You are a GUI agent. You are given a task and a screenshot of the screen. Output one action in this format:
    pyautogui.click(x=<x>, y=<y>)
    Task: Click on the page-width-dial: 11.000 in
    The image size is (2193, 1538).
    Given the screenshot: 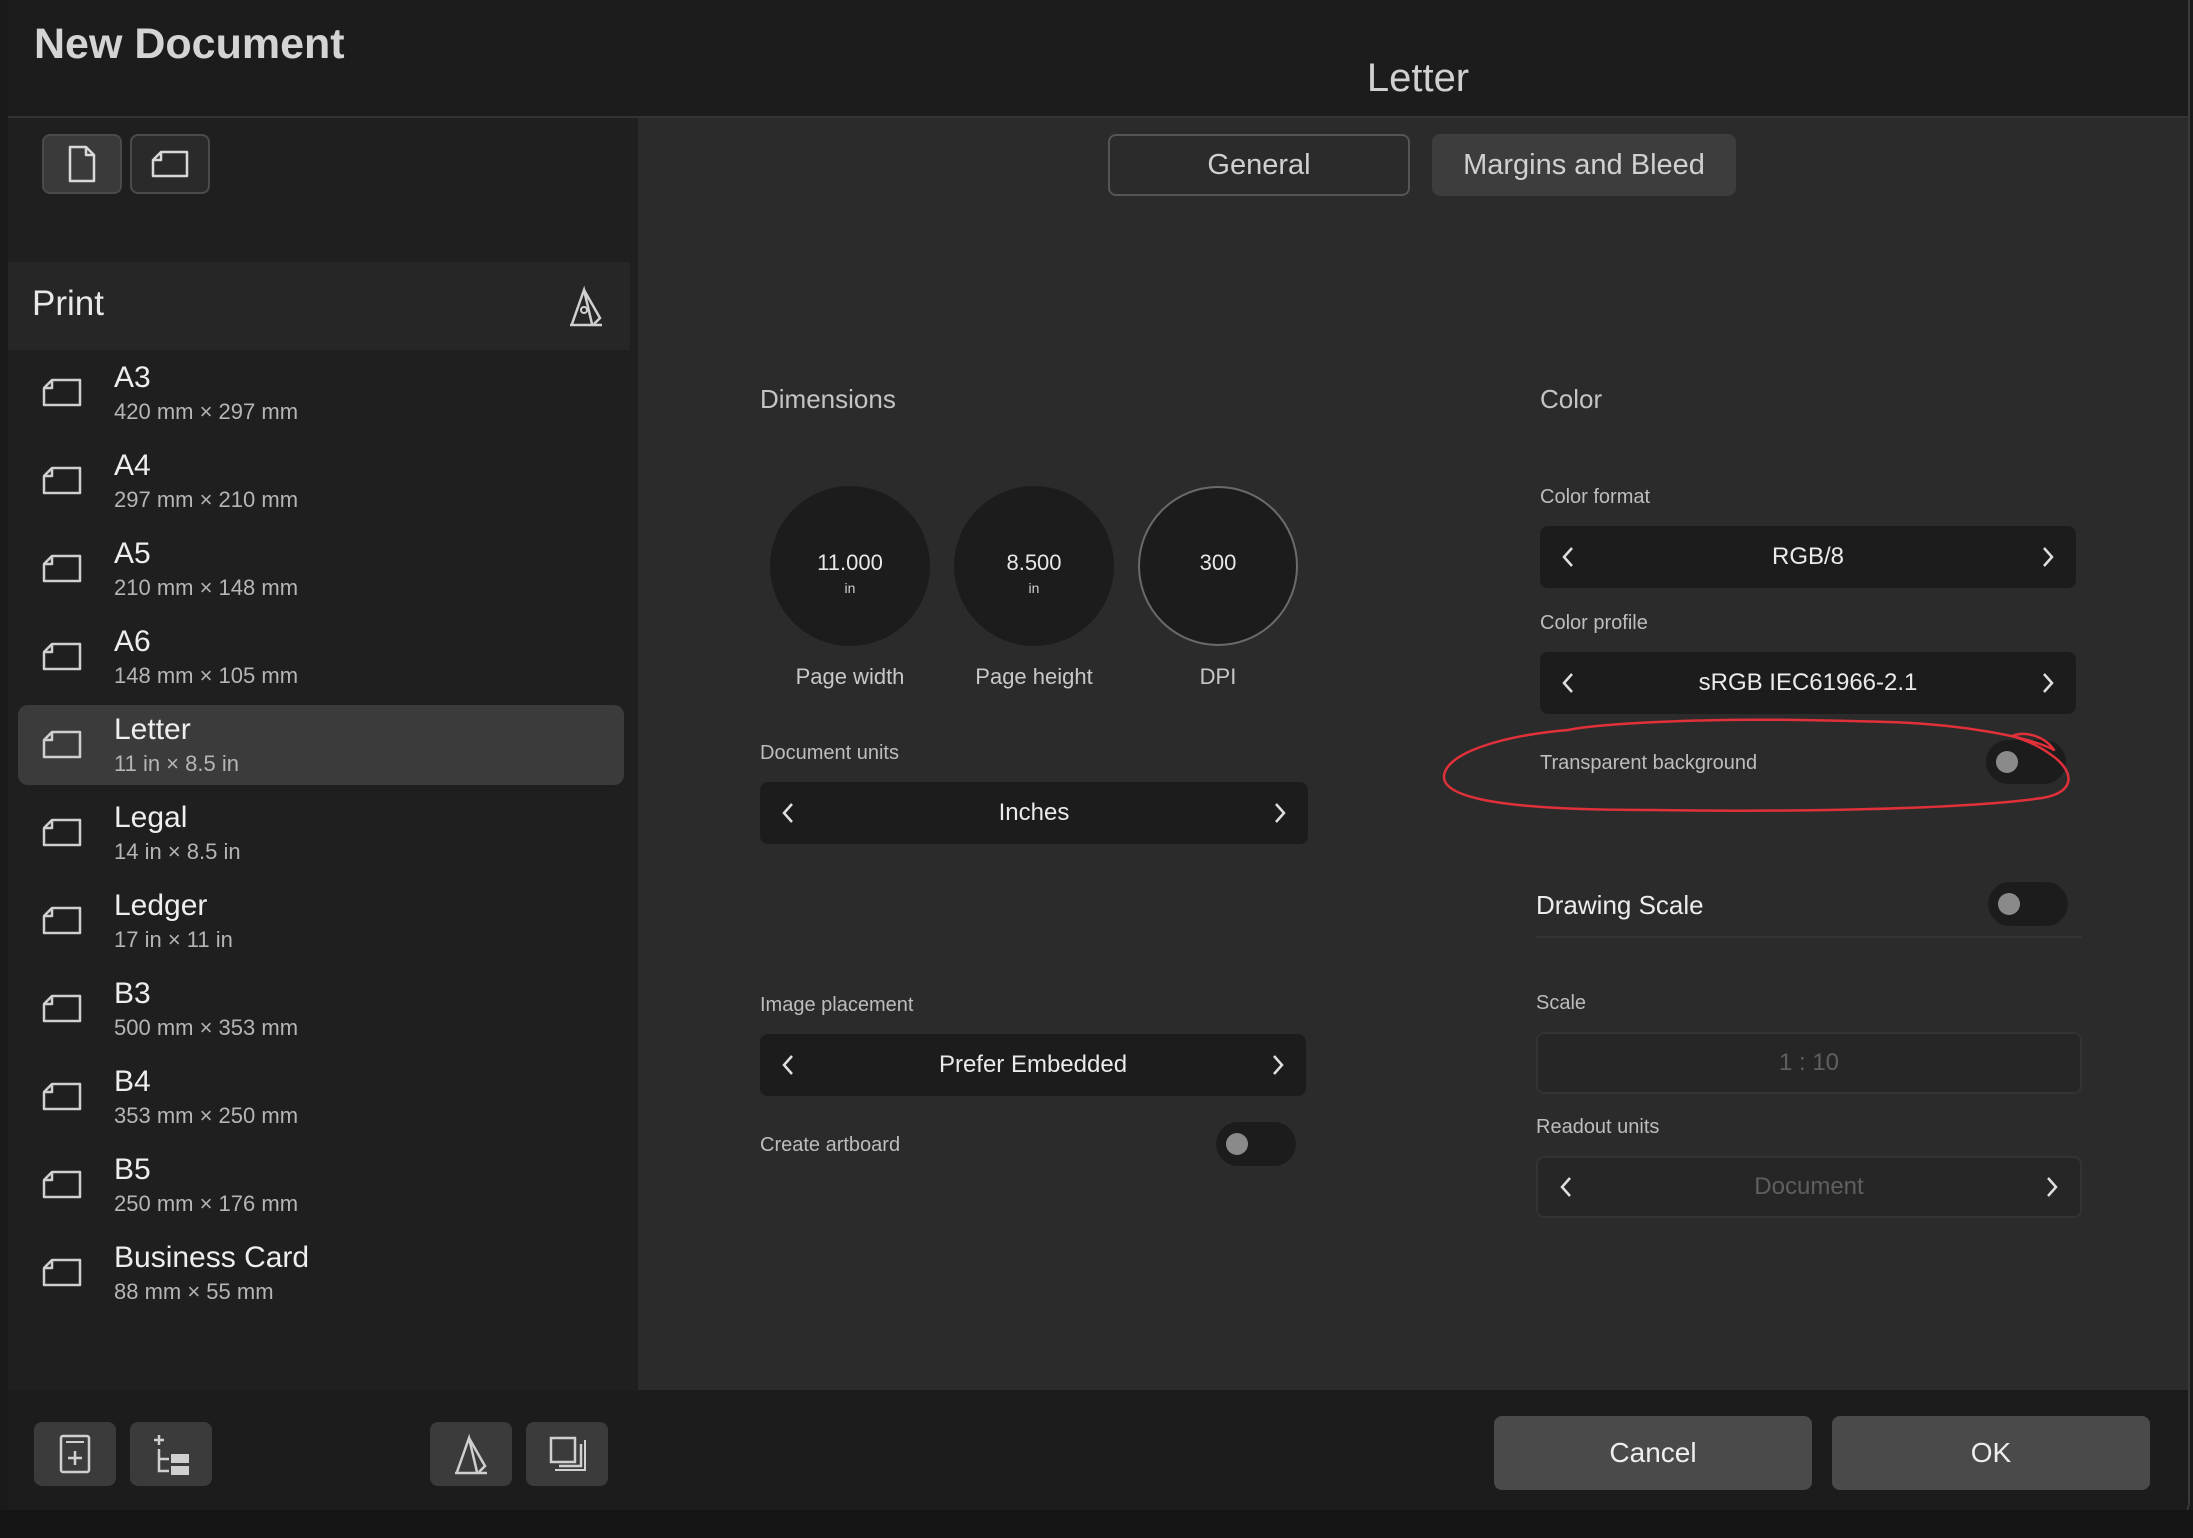 What is the action you would take?
    pyautogui.click(x=850, y=566)
    